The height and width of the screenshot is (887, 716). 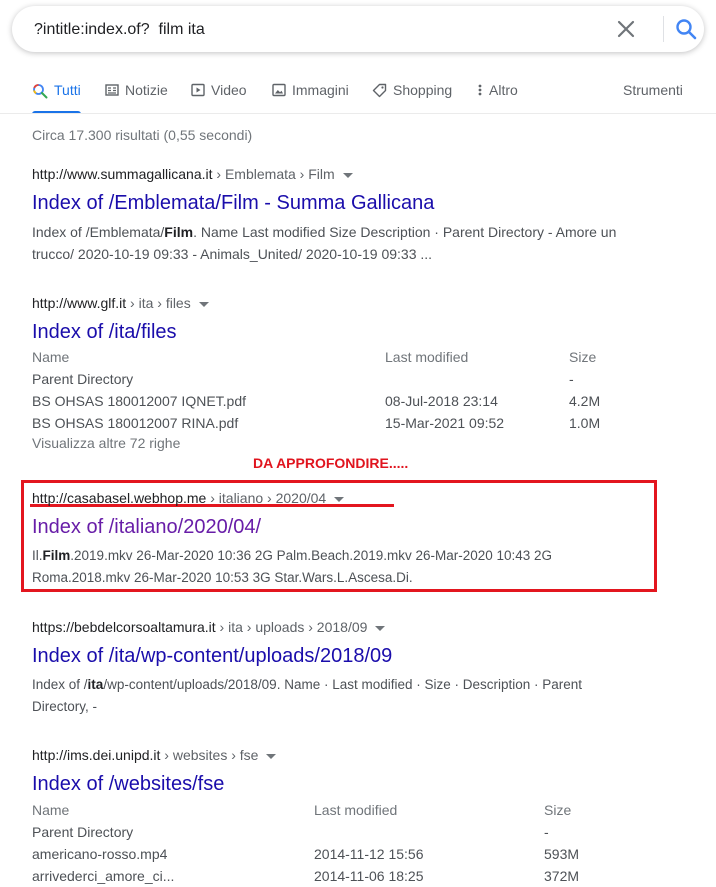 I want to click on table-cell: 15-Mar-2021 09:52, so click(x=445, y=423).